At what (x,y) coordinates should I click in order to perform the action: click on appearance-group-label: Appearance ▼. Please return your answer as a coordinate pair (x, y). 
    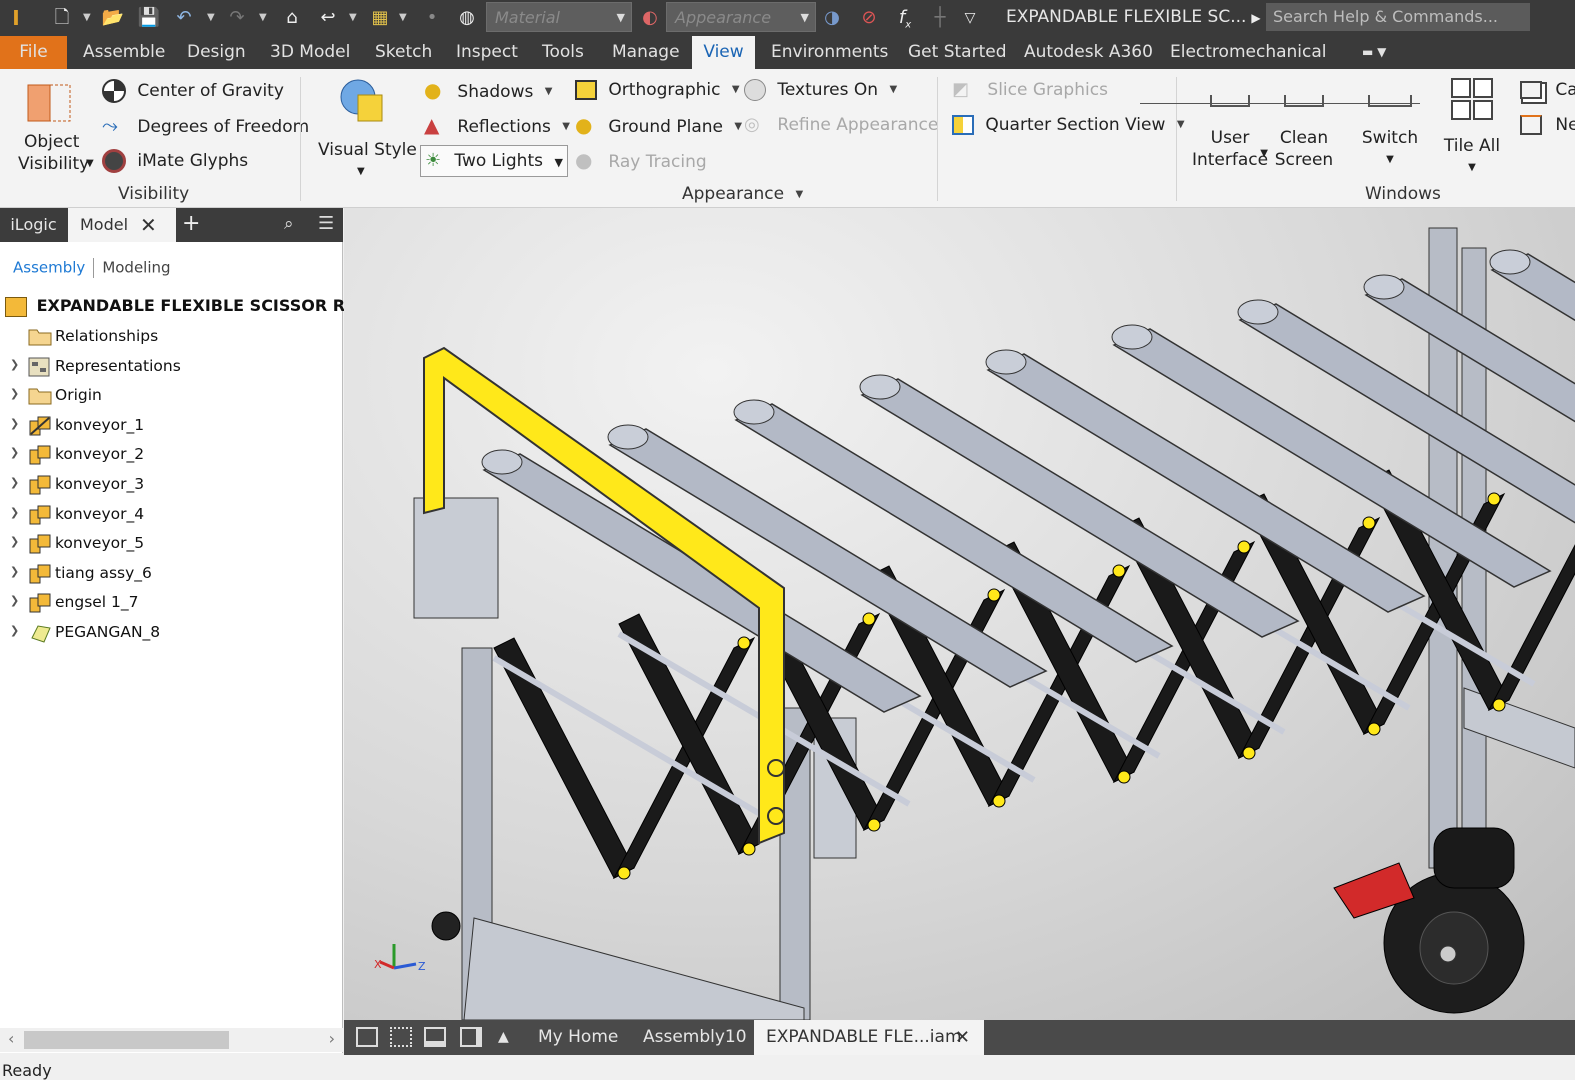
    Looking at the image, I should click on (742, 194).